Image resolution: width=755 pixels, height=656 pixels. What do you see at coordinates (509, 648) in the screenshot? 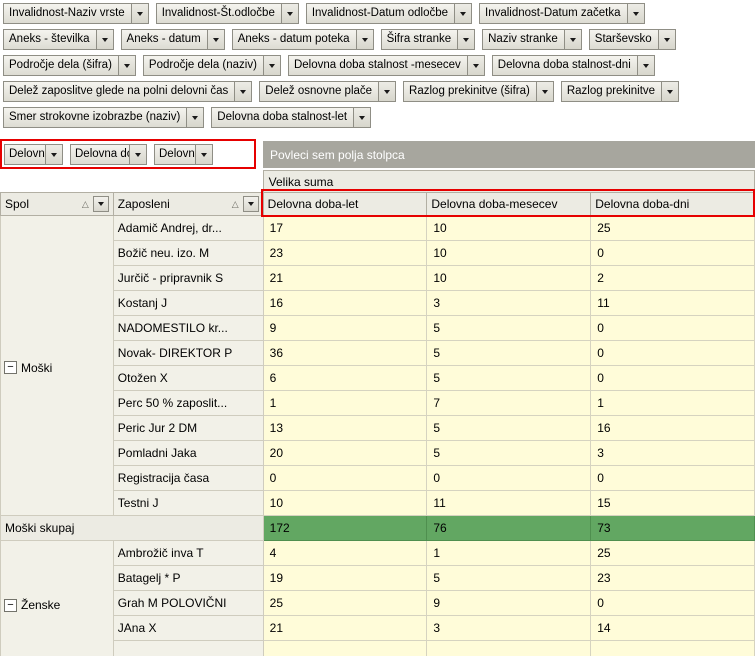
I see `value-cell` at bounding box center [509, 648].